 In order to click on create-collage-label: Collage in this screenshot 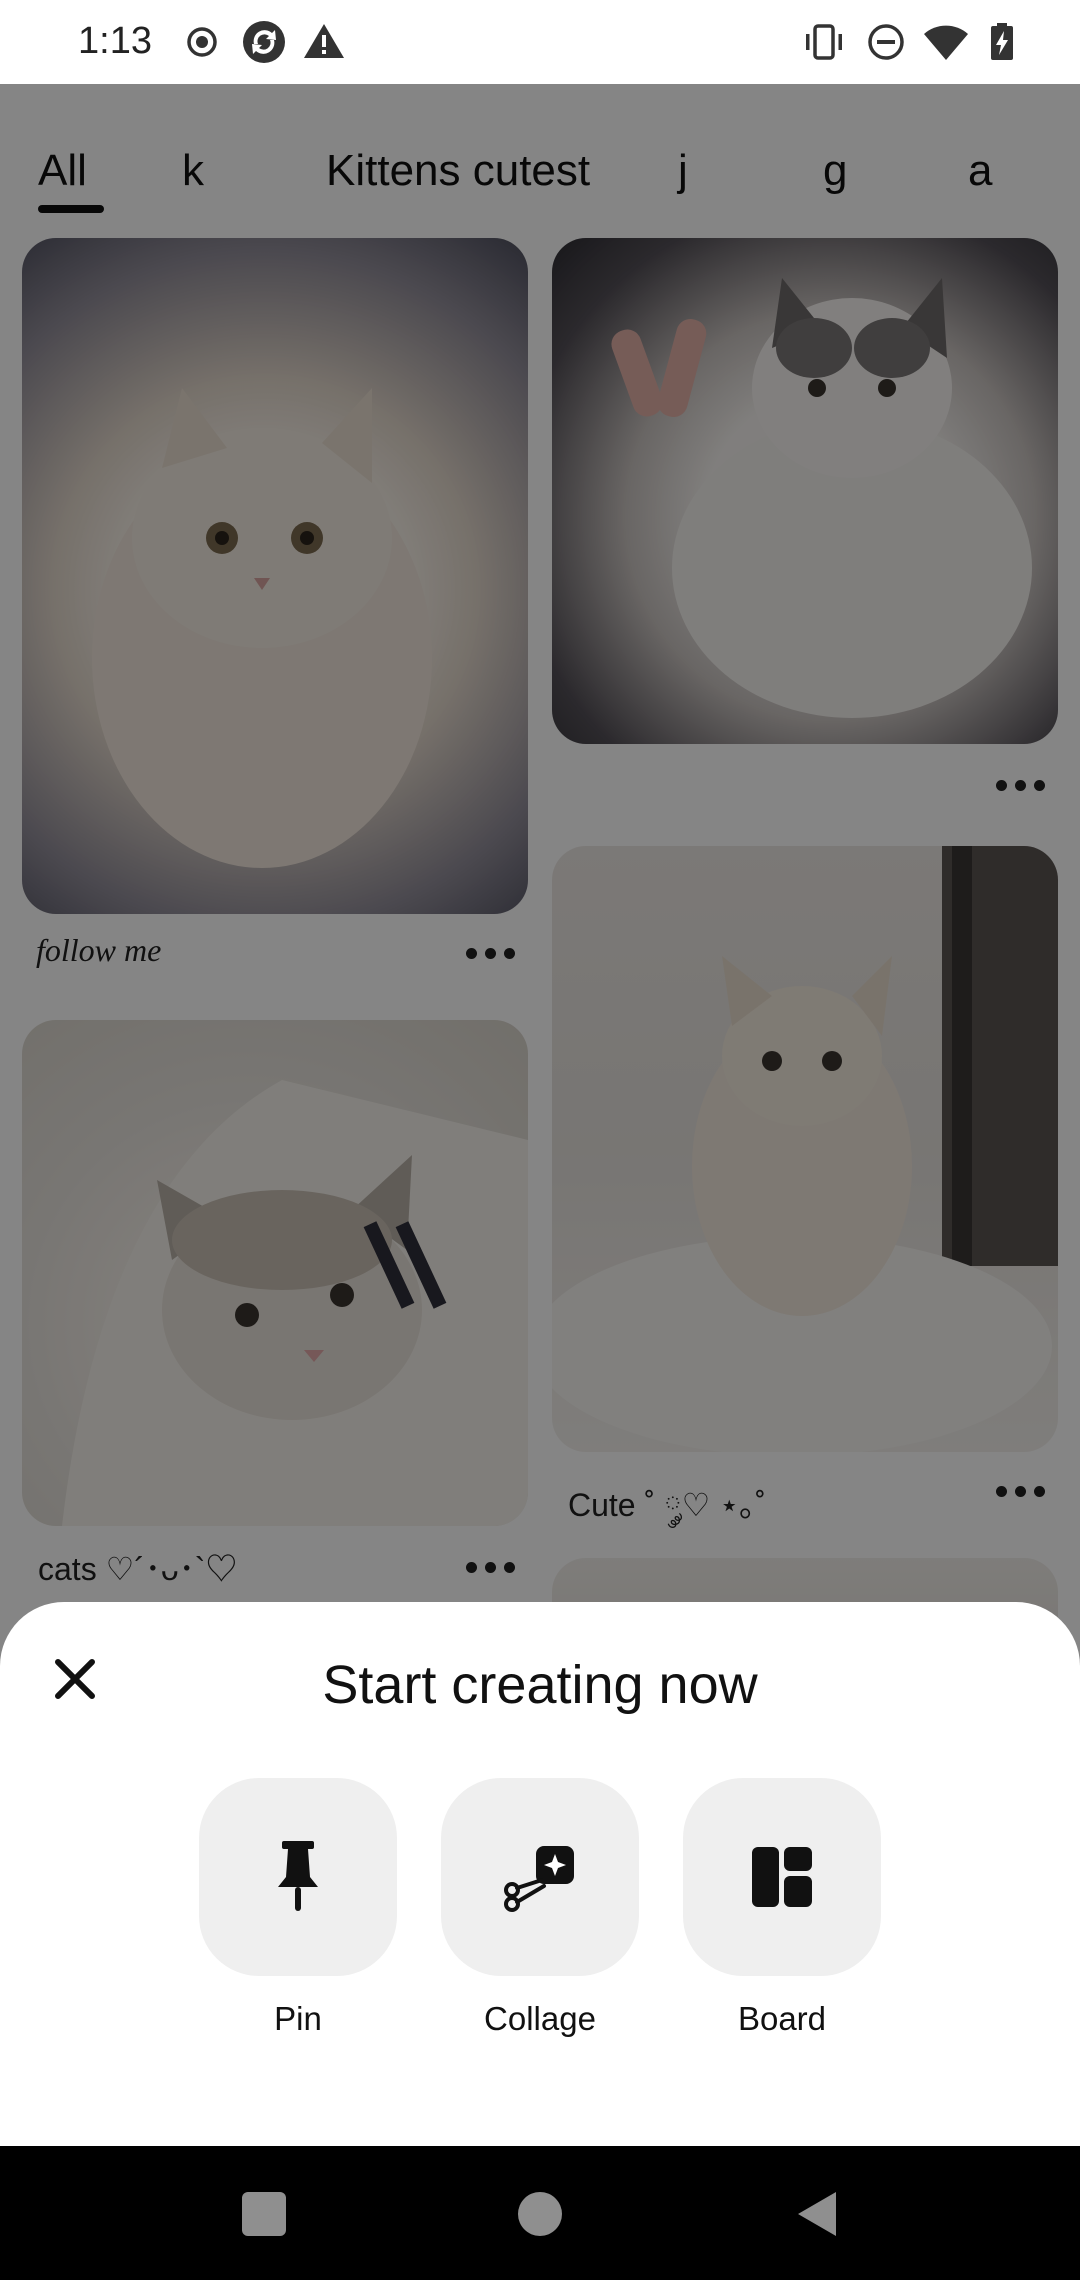, I will do `click(540, 2018)`.